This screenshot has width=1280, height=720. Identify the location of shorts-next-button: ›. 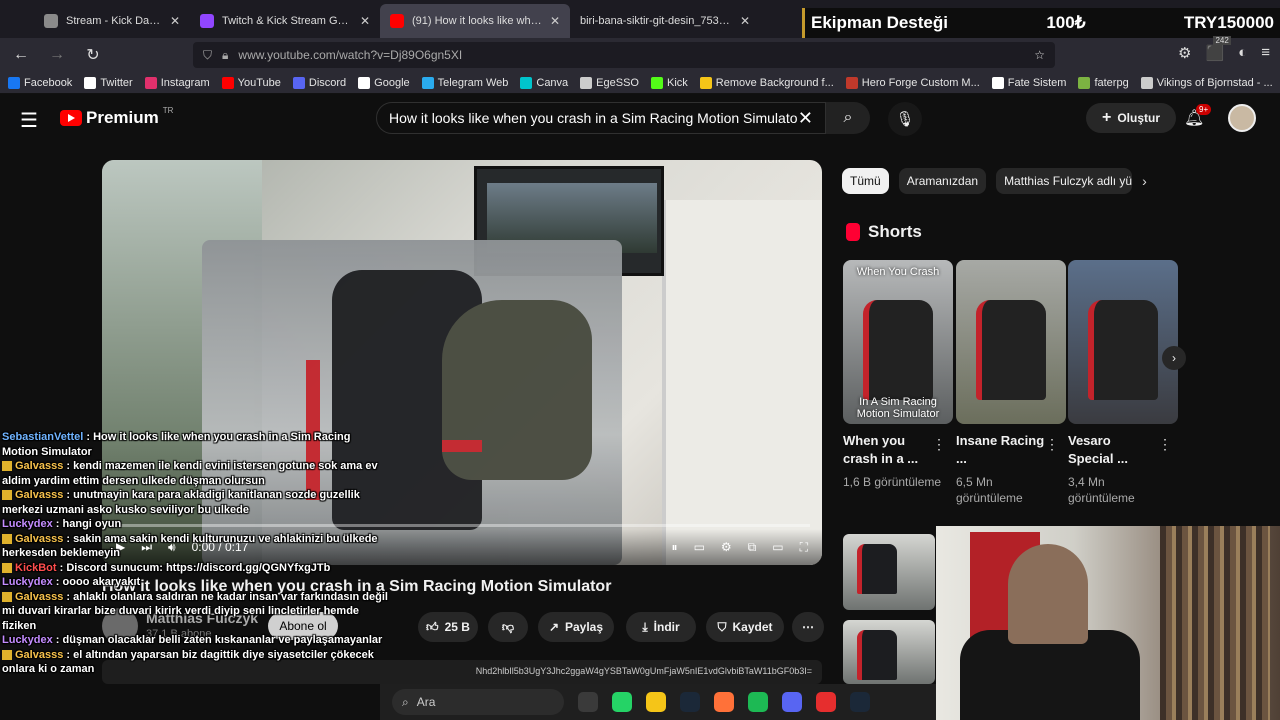
(1174, 358).